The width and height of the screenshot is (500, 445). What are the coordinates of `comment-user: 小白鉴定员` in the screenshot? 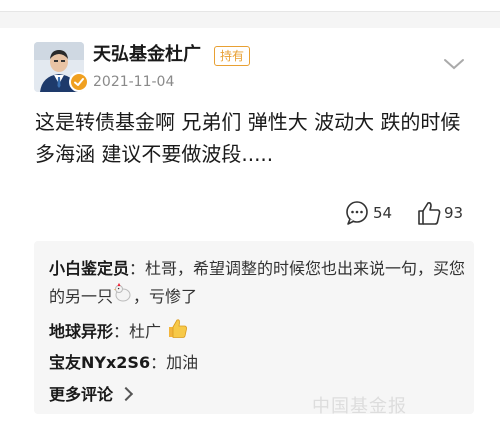 It's located at (89, 268).